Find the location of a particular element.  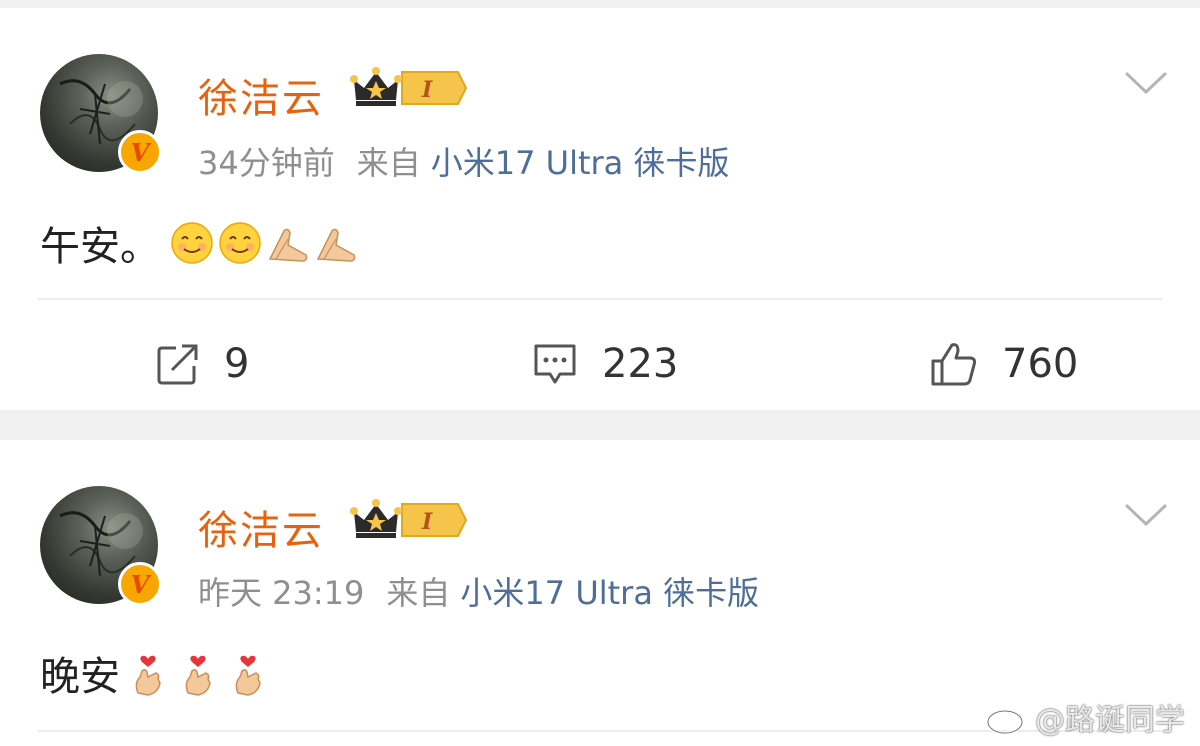

post-meta: 34分钟前 来自 小米17 Ultra 徕卡版 is located at coordinates (463, 161).